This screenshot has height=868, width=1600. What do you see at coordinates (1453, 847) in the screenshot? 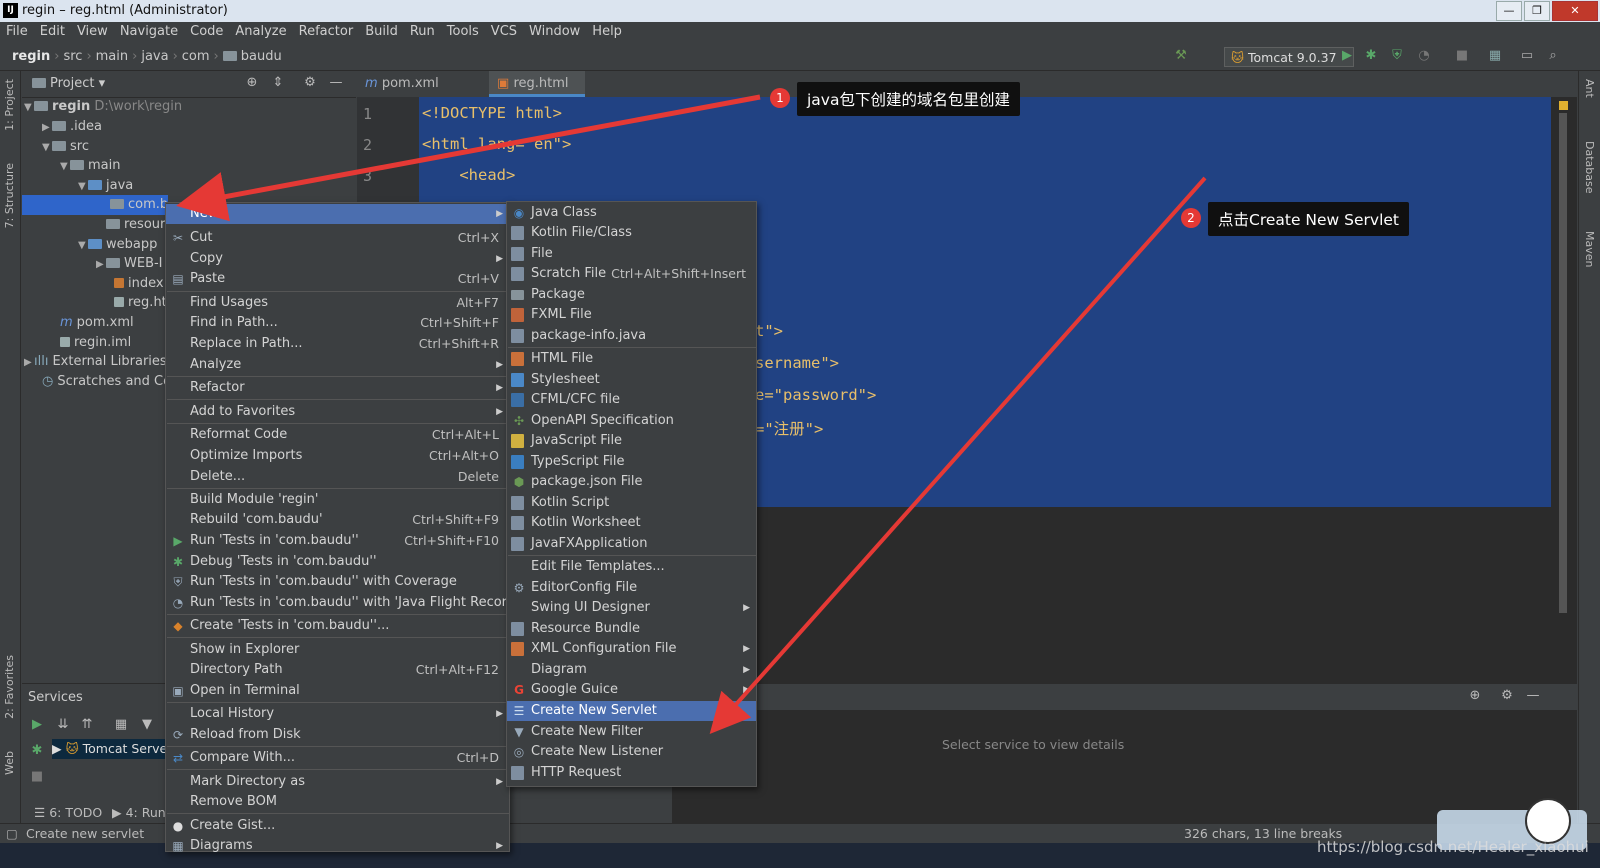
I see `watermark: https://blog.csdn.net/Healer_xiaohui` at bounding box center [1453, 847].